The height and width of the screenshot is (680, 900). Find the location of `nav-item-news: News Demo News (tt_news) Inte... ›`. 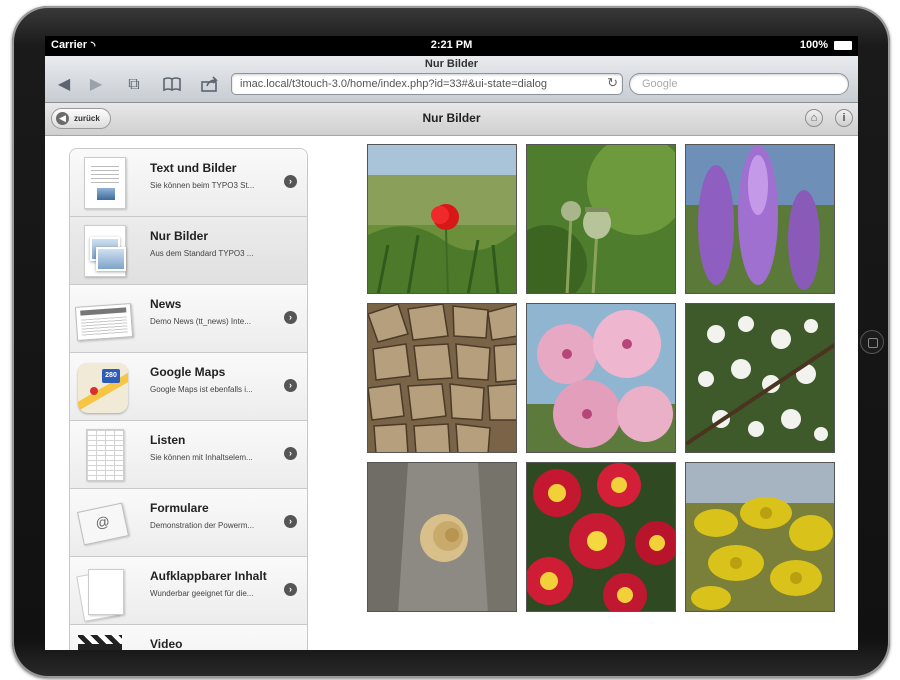

nav-item-news: News Demo News (tt_news) Inte... › is located at coordinates (188, 319).